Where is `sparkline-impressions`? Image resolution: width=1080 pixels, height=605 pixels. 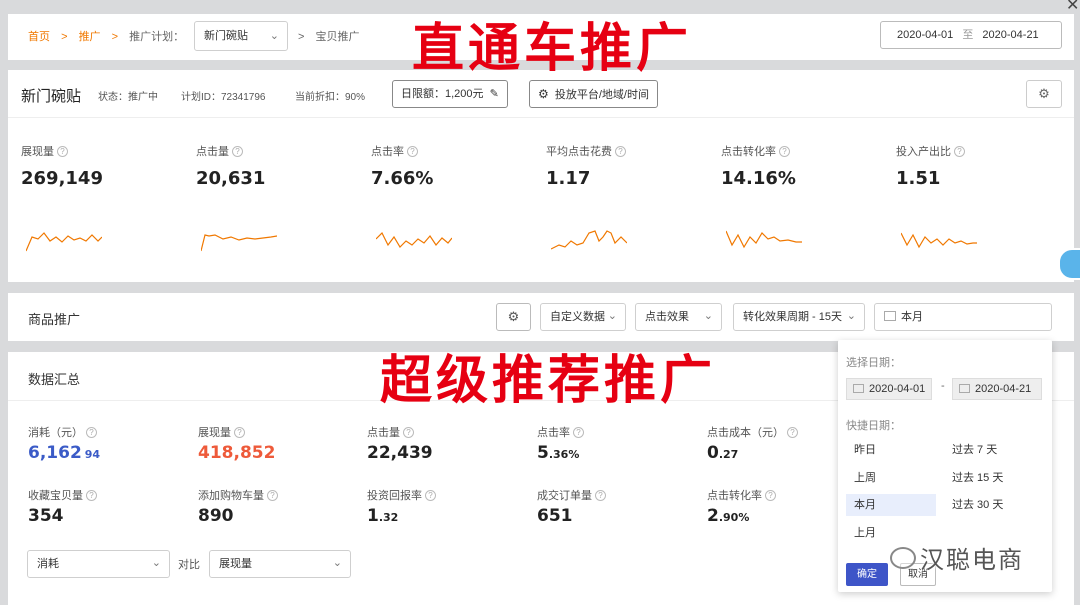 sparkline-impressions is located at coordinates (64, 242).